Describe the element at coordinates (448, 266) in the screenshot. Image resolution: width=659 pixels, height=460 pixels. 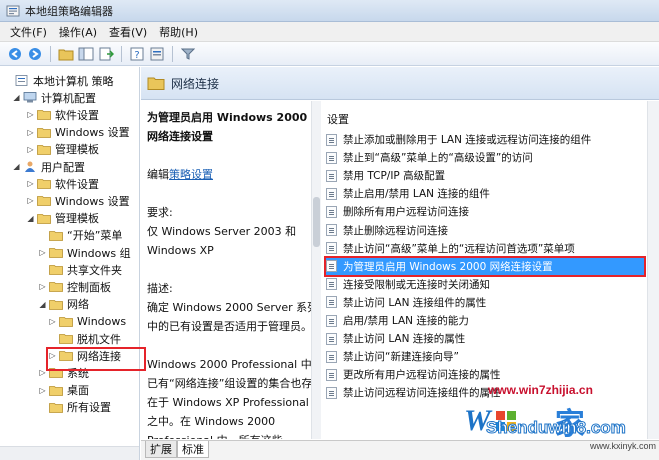
I see `setting-label: 为管理员启用 Windows 2000 网络连接设置` at that location.